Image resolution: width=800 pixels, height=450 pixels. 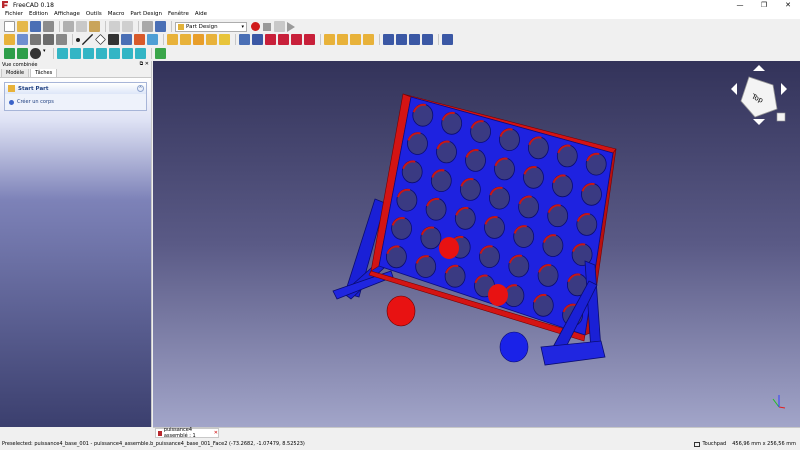 What do you see at coordinates (178, 14) in the screenshot?
I see `menu-fenetre: Fenêtre` at bounding box center [178, 14].